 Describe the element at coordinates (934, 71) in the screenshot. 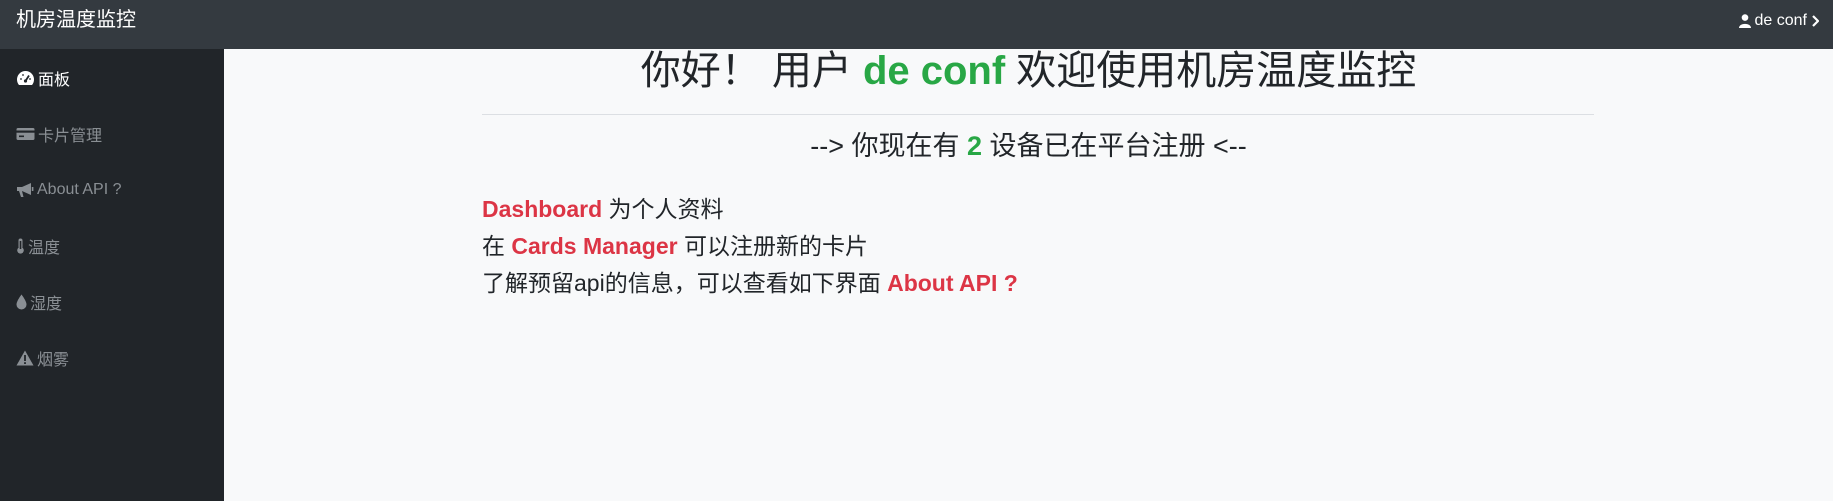

I see `welcome-username: de conf` at that location.